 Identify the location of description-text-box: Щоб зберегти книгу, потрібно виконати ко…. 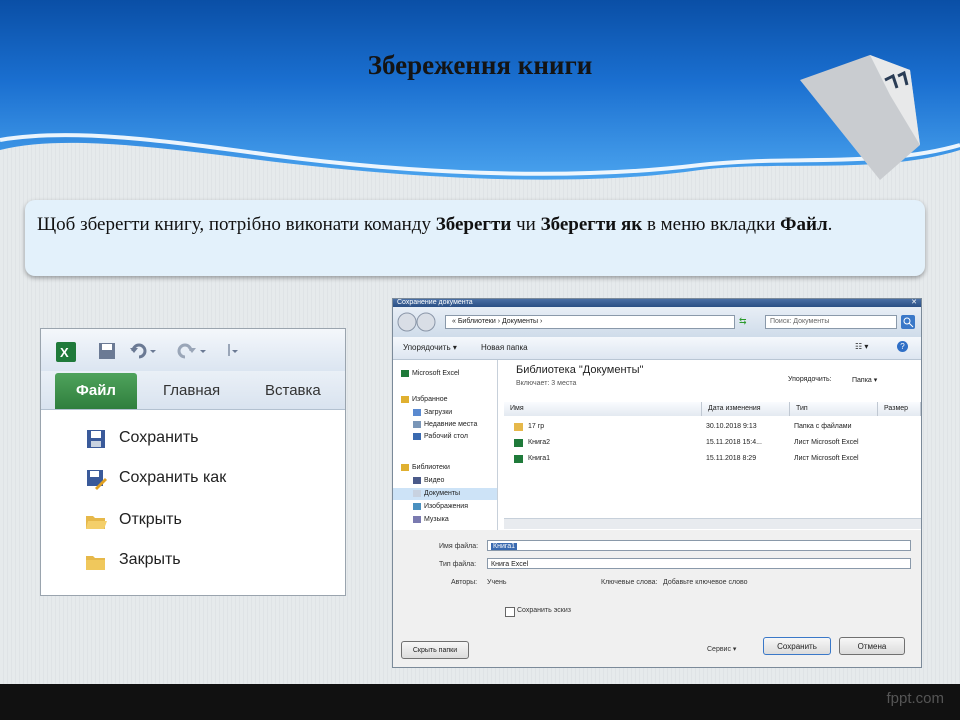
(475, 238).